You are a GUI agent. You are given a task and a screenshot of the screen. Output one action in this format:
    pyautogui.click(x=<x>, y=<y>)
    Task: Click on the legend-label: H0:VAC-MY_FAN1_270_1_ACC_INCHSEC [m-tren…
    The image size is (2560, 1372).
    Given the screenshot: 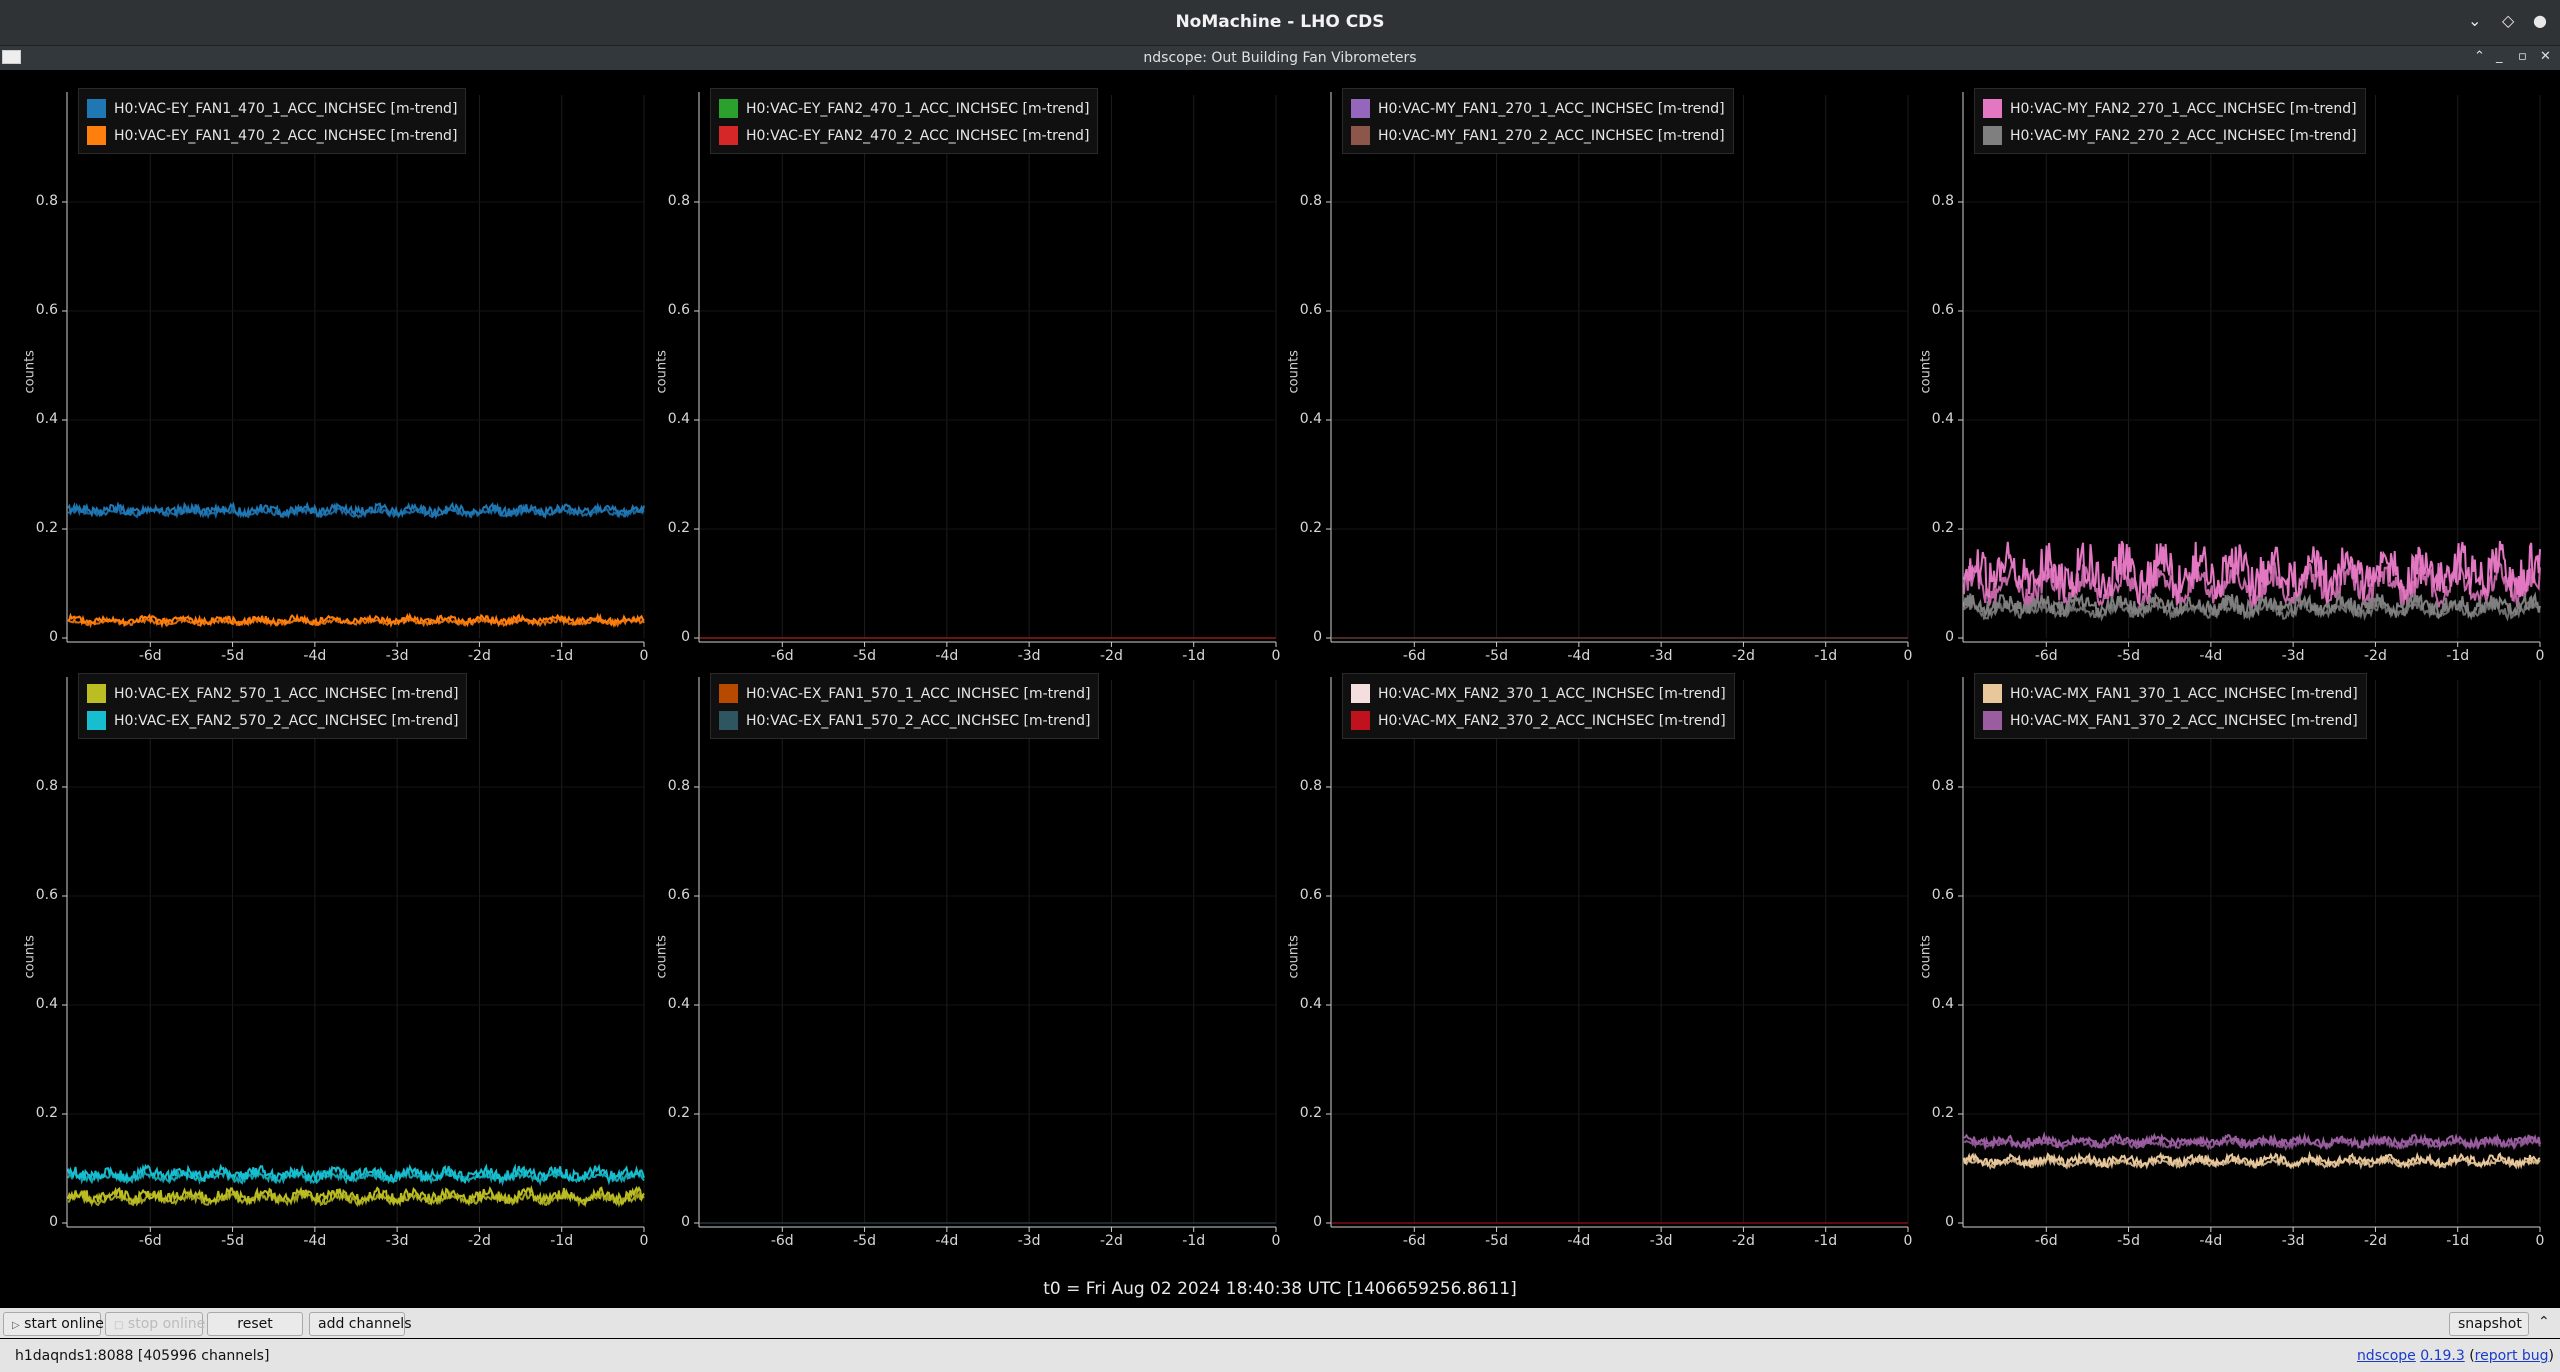 What is the action you would take?
    pyautogui.click(x=1551, y=108)
    